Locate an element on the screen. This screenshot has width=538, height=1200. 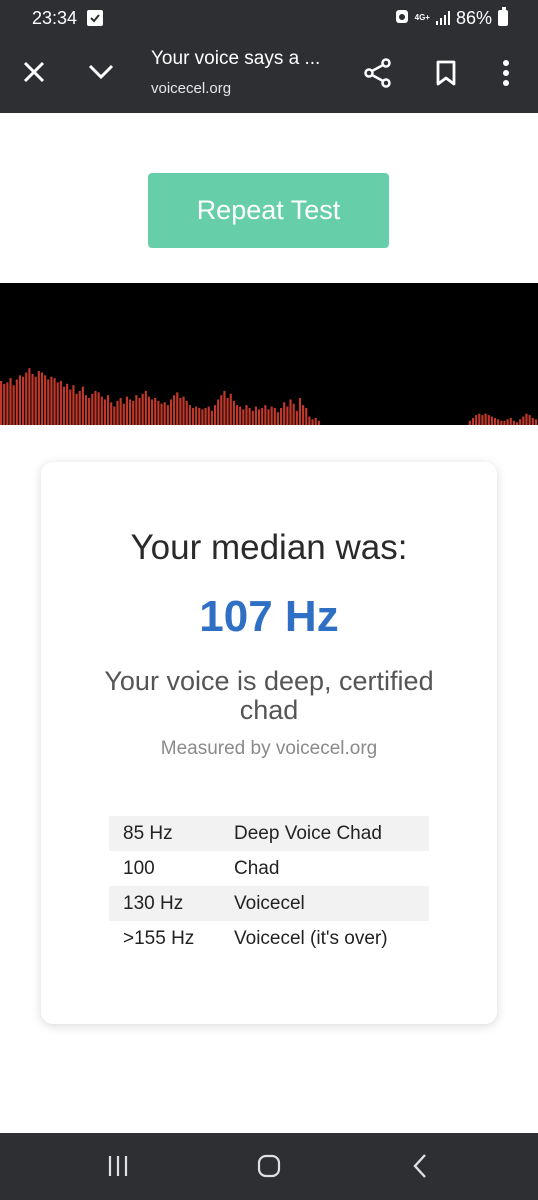
home-icon is located at coordinates (269, 1166).